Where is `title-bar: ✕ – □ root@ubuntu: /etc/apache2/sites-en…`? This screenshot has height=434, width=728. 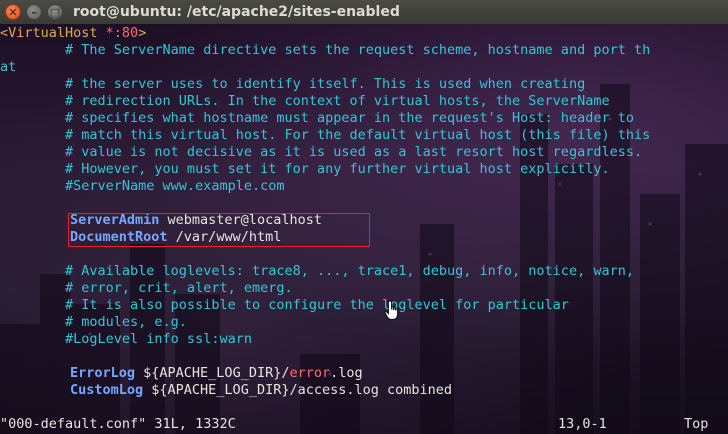
title-bar: ✕ – □ root@ubuntu: /etc/apache2/sites-en… is located at coordinates (364, 12).